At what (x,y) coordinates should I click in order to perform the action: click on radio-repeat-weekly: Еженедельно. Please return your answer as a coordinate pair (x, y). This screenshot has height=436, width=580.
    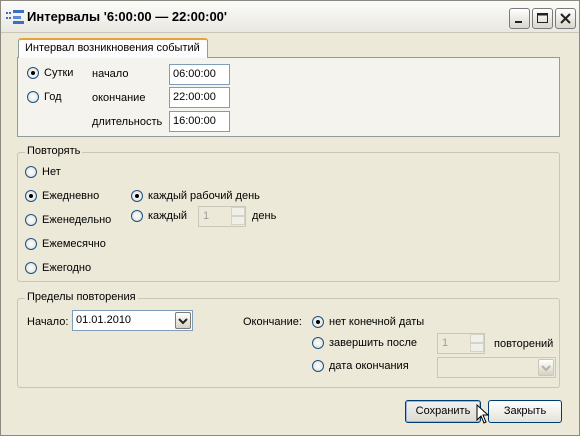
    Looking at the image, I should click on (68, 220).